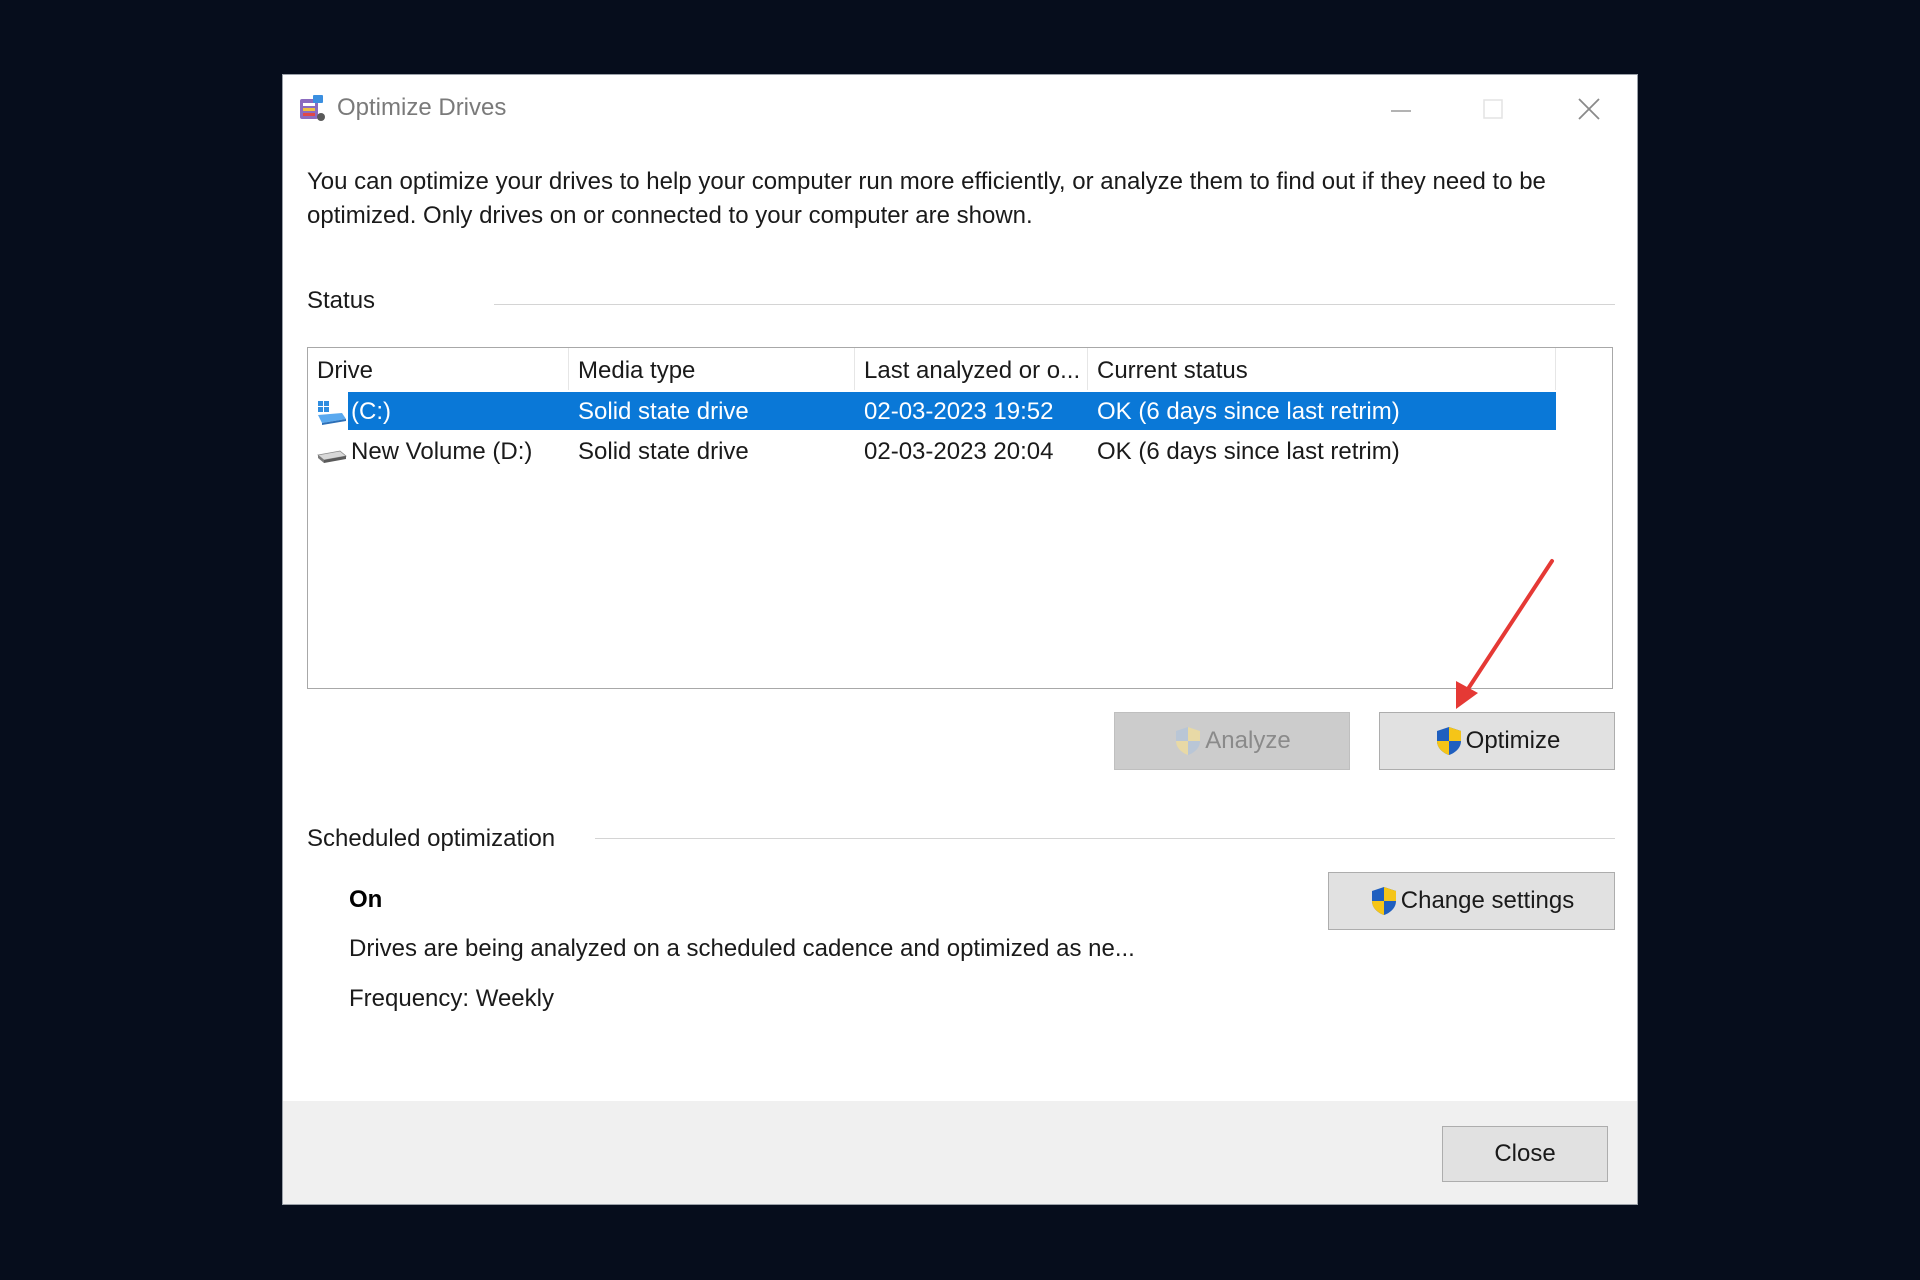 This screenshot has width=1920, height=1280. I want to click on column-header-media-type: Media type, so click(712, 369).